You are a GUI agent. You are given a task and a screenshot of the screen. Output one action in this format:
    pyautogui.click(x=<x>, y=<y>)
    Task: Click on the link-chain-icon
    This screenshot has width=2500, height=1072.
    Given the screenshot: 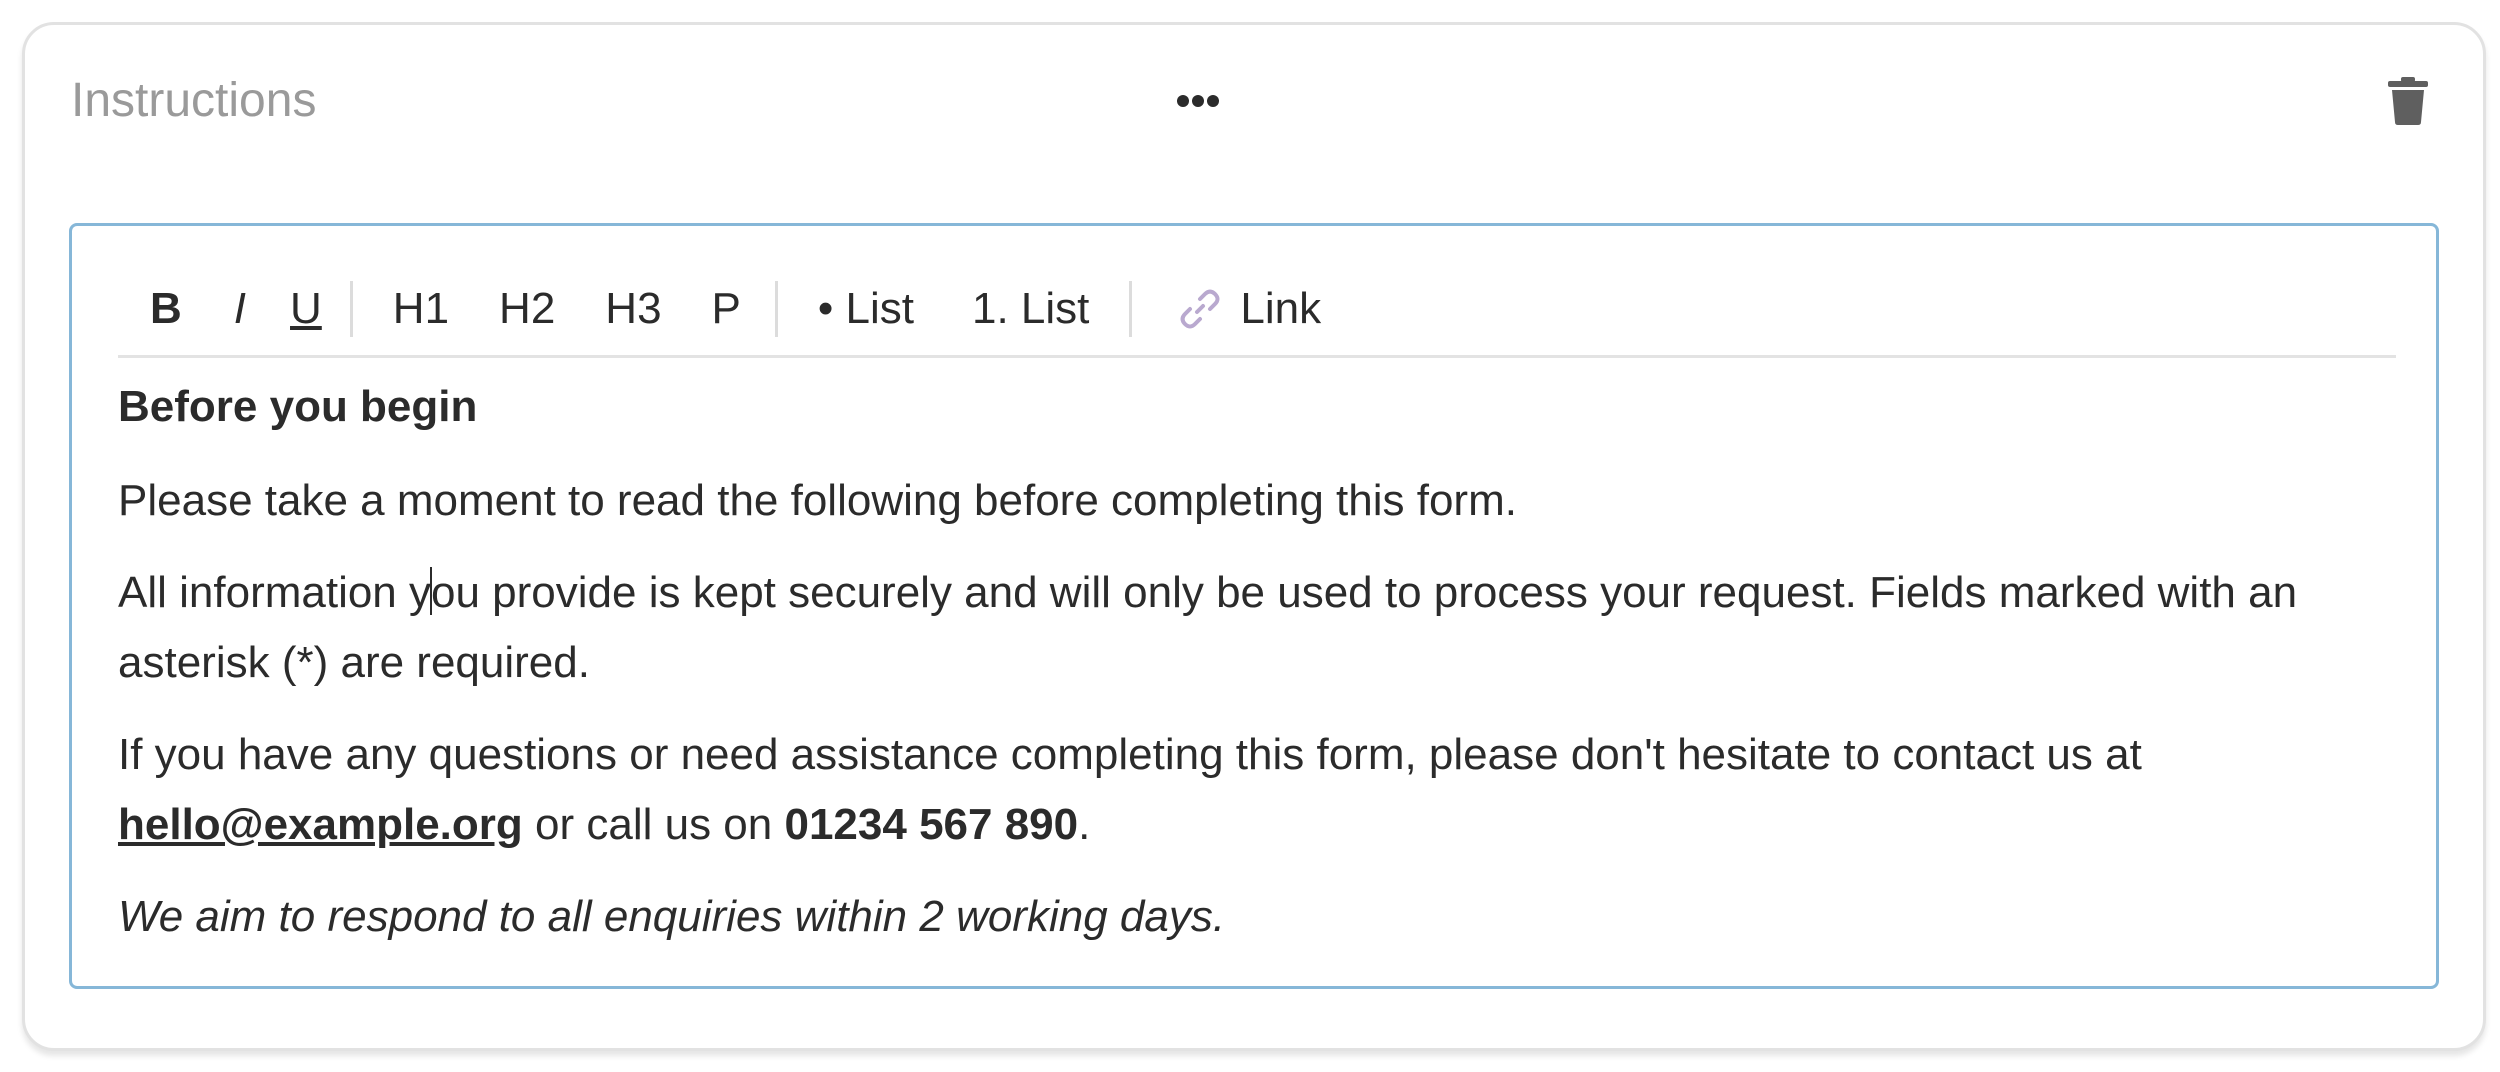 What is the action you would take?
    pyautogui.click(x=1200, y=309)
    